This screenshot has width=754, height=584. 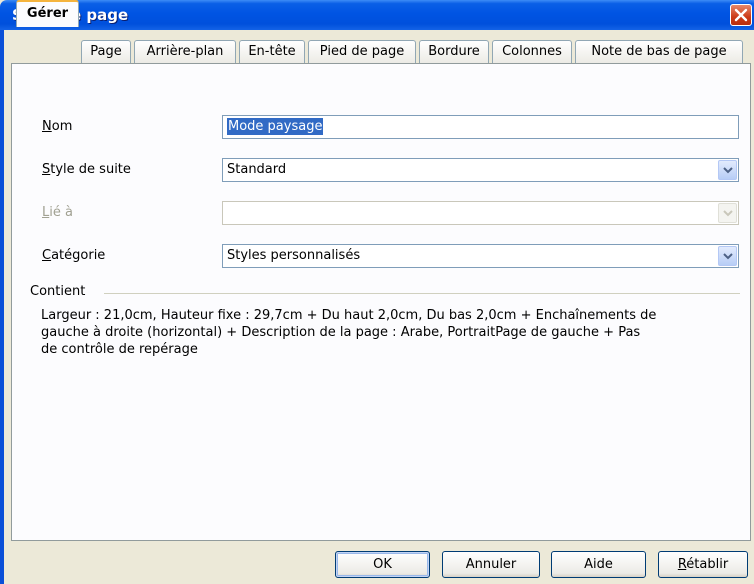 I want to click on title-bar: Style de page, so click(x=377, y=15).